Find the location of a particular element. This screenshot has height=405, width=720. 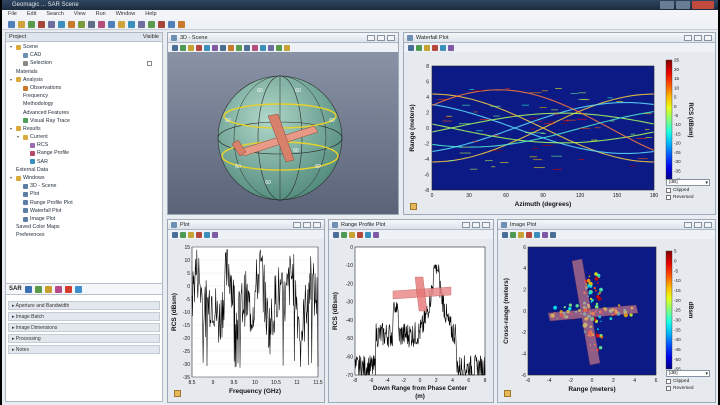

tree-item-sar: SAR is located at coordinates (84, 162).